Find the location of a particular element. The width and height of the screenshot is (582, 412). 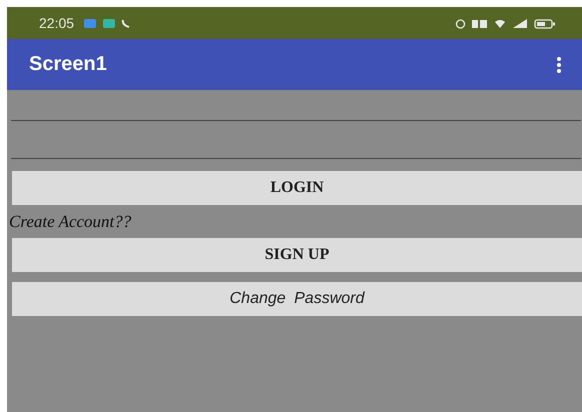

wifi-icon is located at coordinates (500, 23).